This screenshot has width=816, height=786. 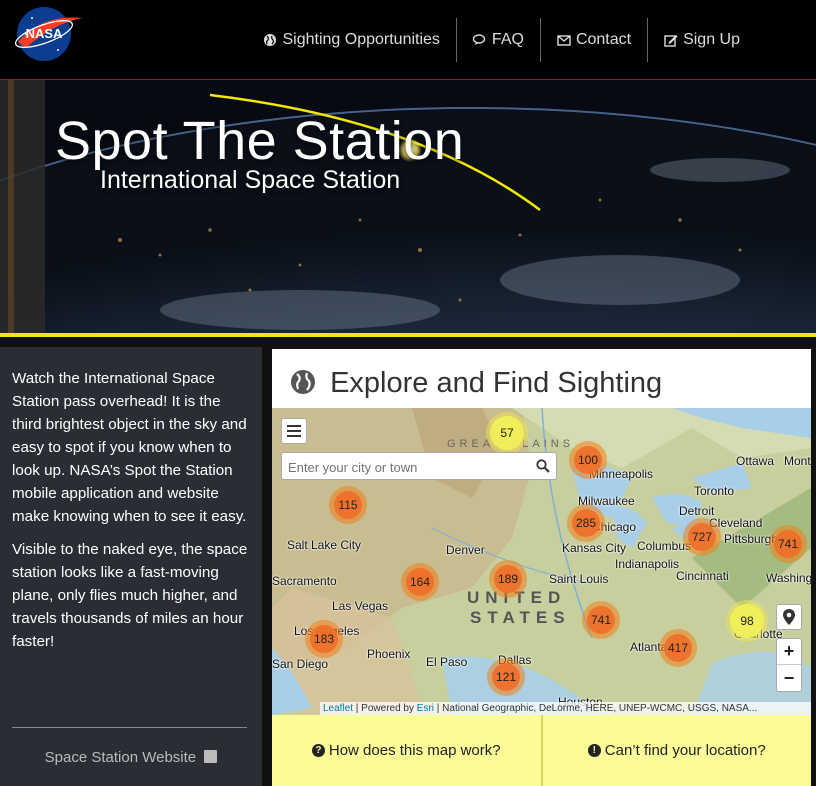 I want to click on location-search, so click(x=419, y=466).